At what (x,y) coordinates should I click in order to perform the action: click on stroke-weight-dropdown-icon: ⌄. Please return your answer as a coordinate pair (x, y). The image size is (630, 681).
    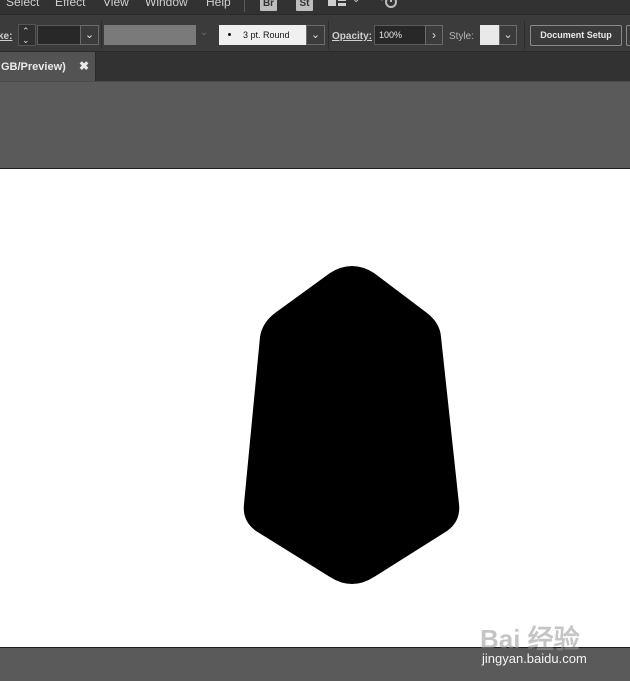
    Looking at the image, I should click on (89, 35).